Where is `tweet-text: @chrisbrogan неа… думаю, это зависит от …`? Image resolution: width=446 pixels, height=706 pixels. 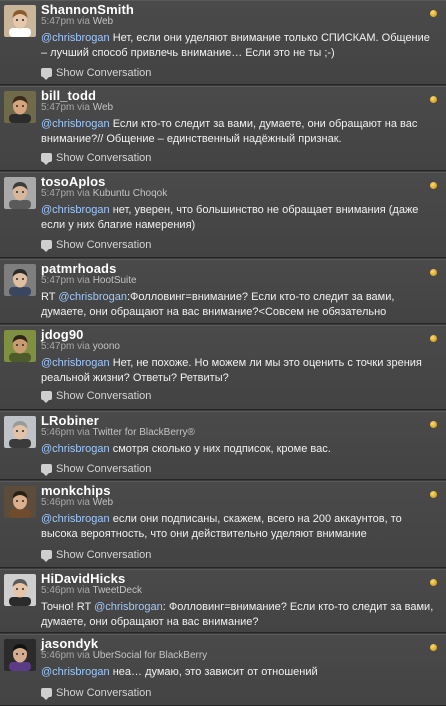
tweet-text: @chrisbrogan неа… думаю, это зависит от … is located at coordinates (238, 672).